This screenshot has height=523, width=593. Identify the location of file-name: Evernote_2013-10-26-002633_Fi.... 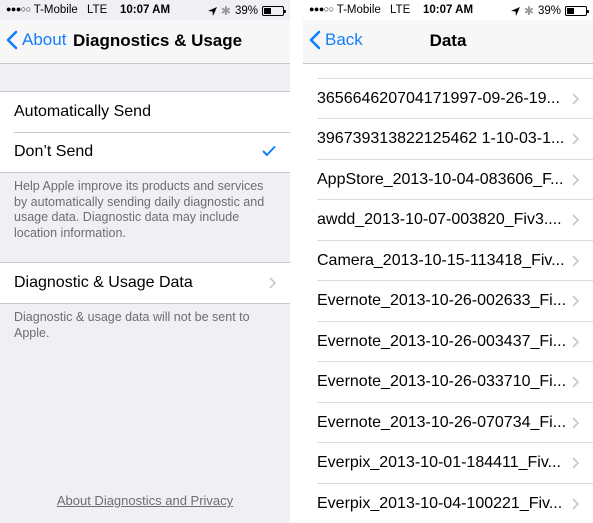
(442, 300).